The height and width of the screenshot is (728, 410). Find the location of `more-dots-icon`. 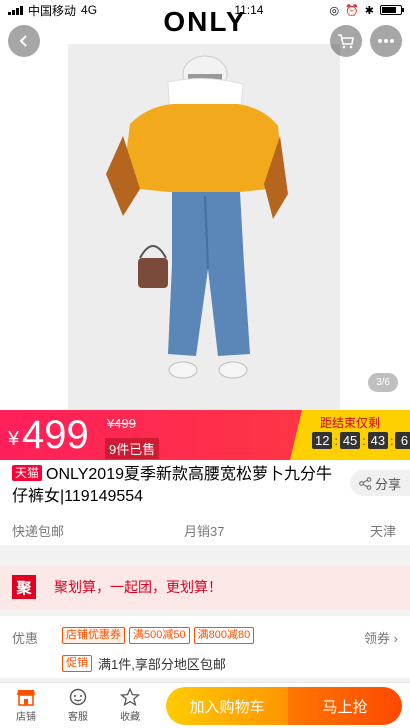

more-dots-icon is located at coordinates (386, 41).